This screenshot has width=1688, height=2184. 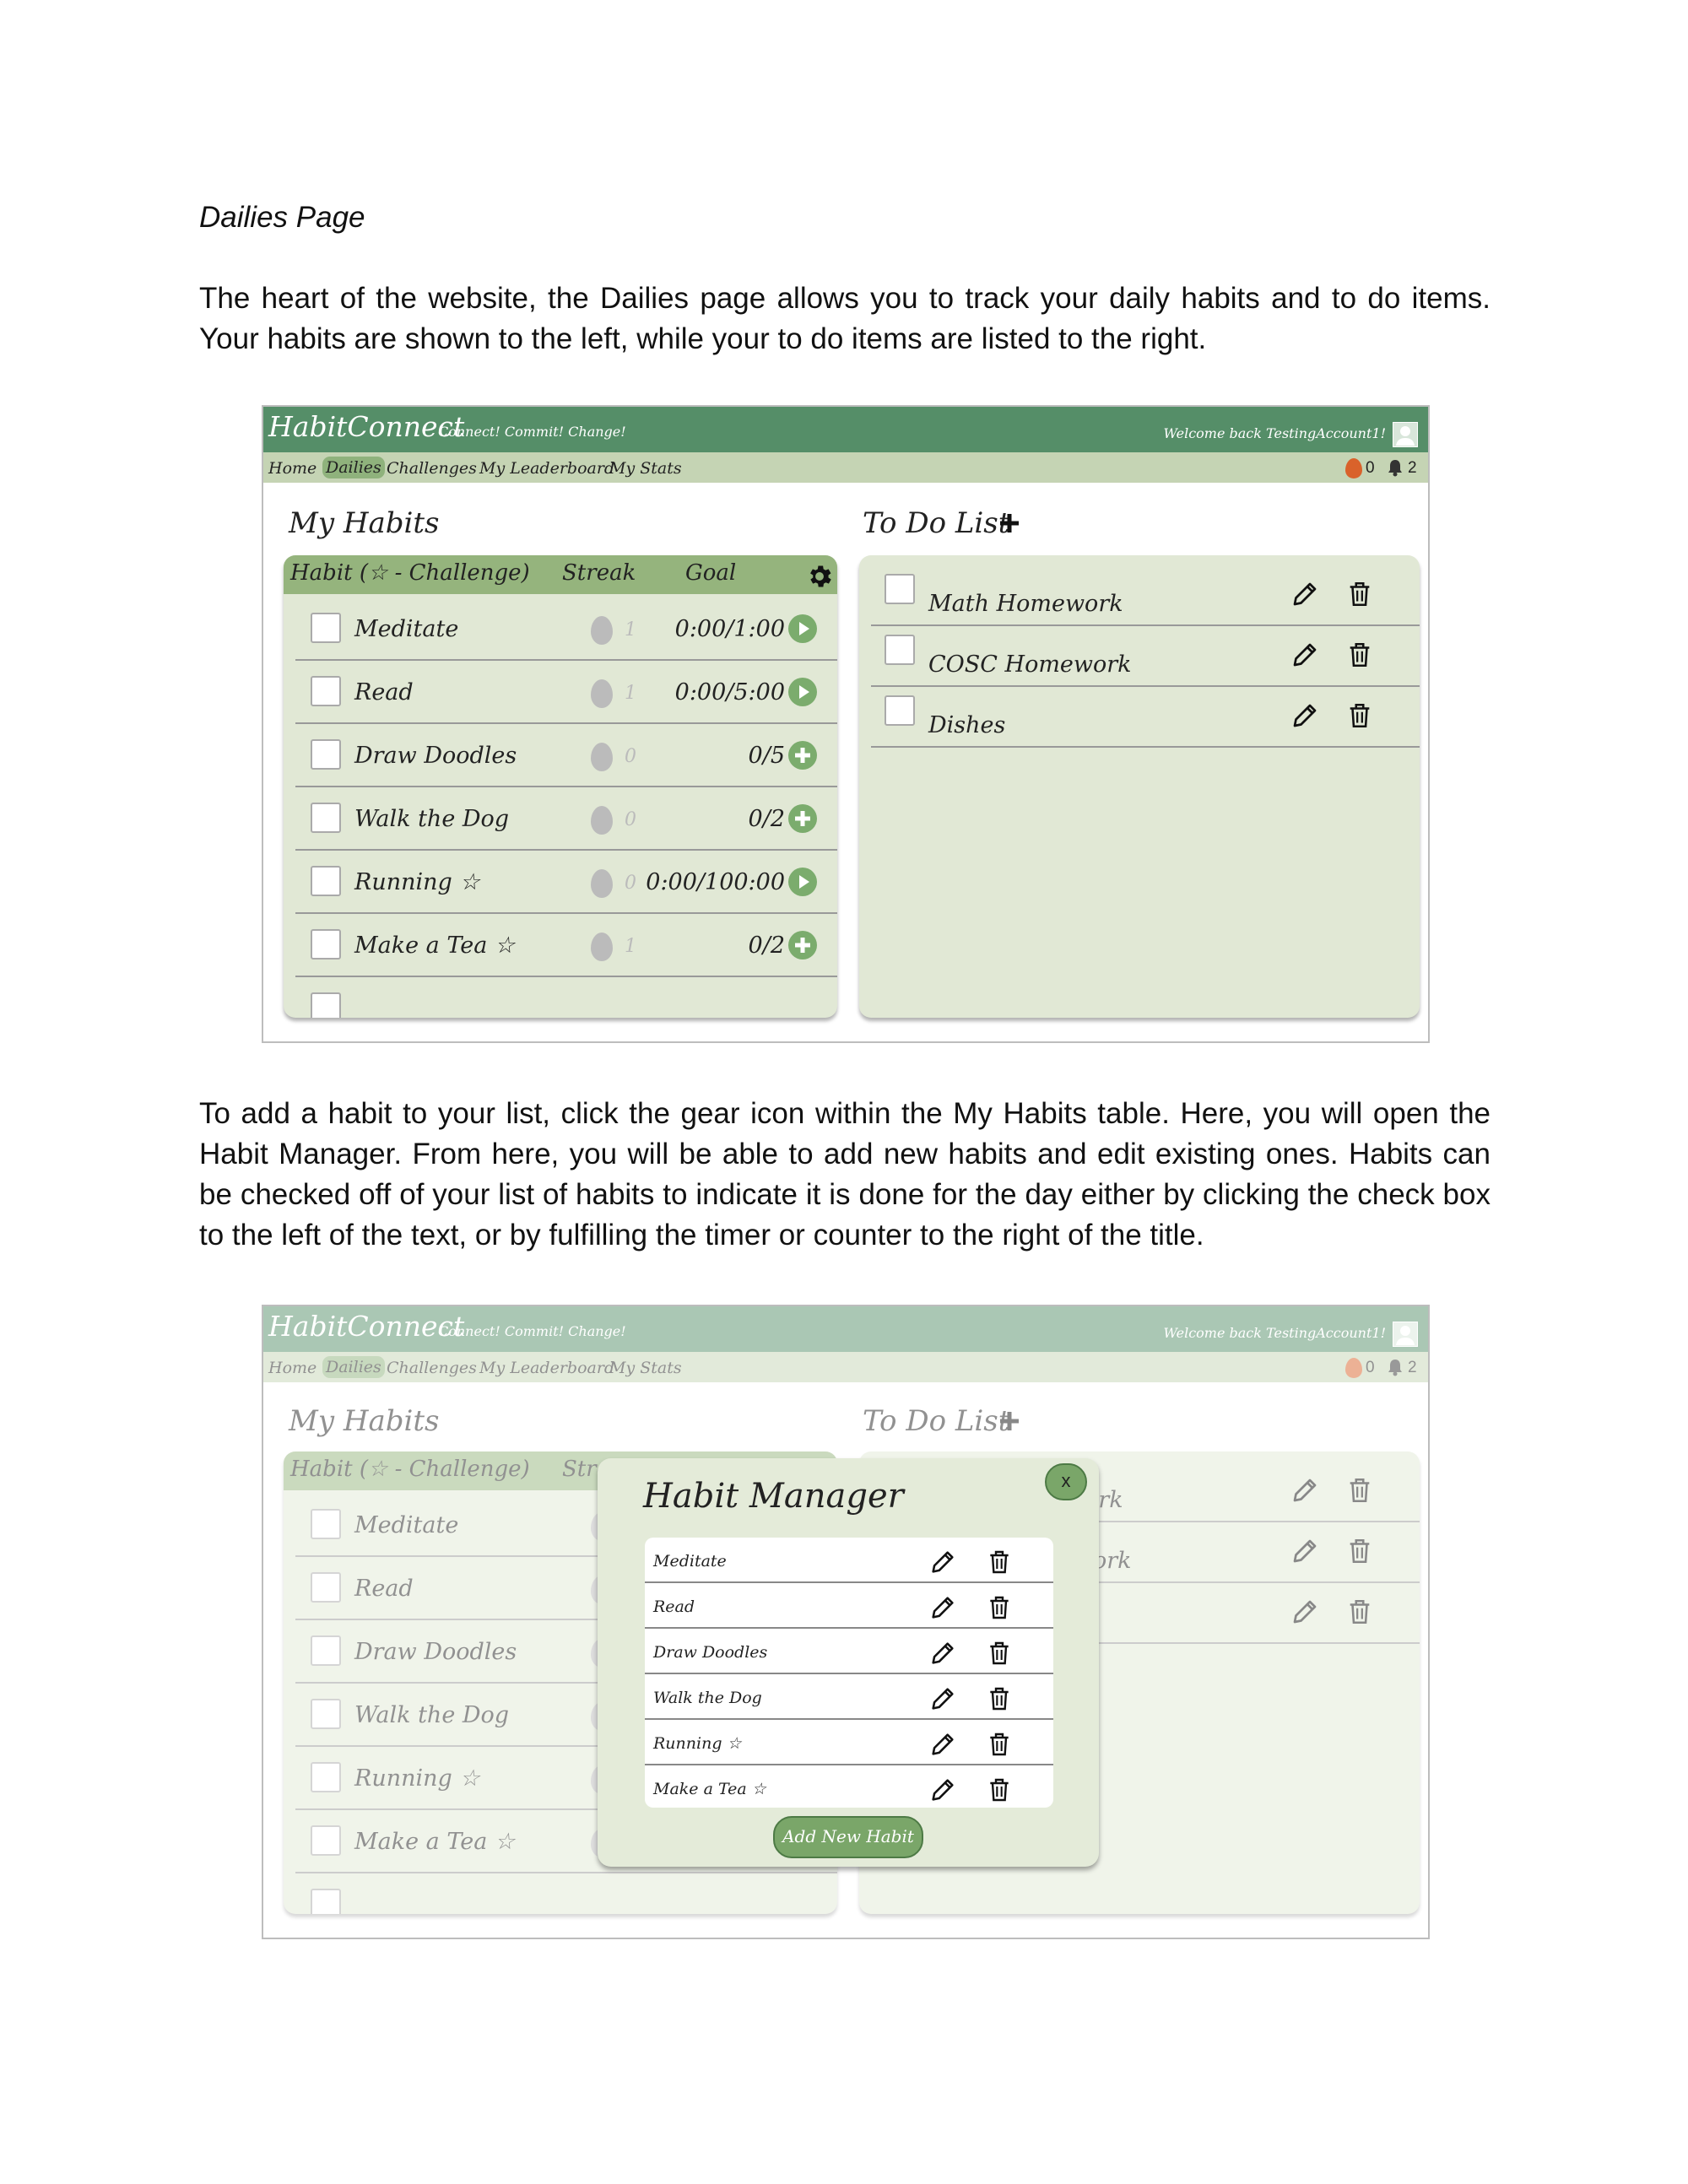 I want to click on nav-dailies: Dailies, so click(x=353, y=467).